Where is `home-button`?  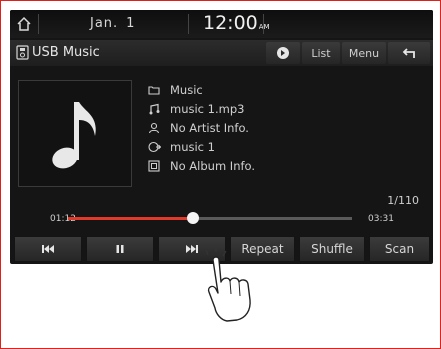
home-button is located at coordinates (24, 24).